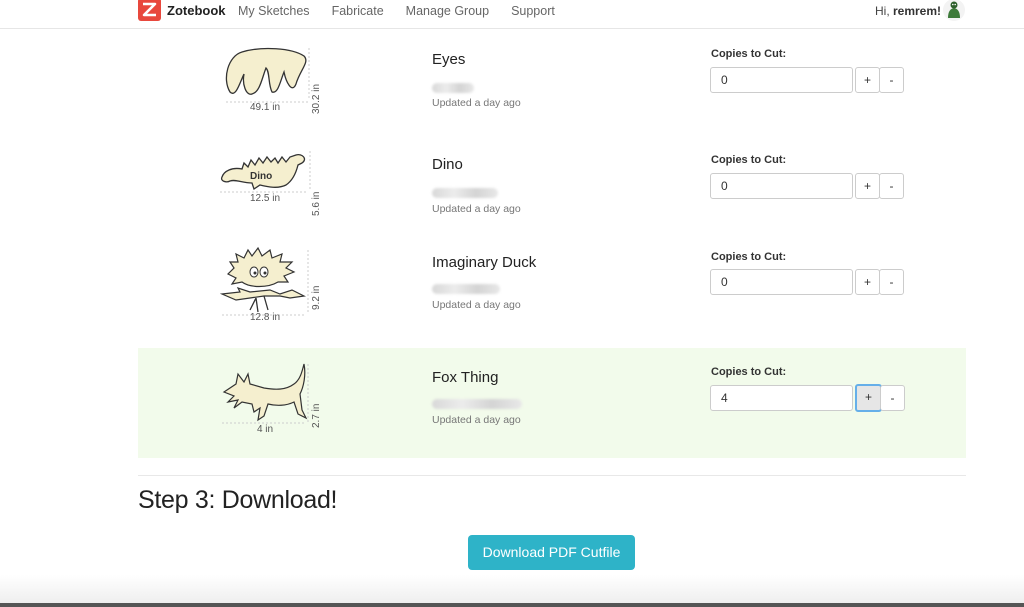 This screenshot has height=607, width=1024. What do you see at coordinates (265, 107) in the screenshot?
I see `sketch-width: 49.1 in` at bounding box center [265, 107].